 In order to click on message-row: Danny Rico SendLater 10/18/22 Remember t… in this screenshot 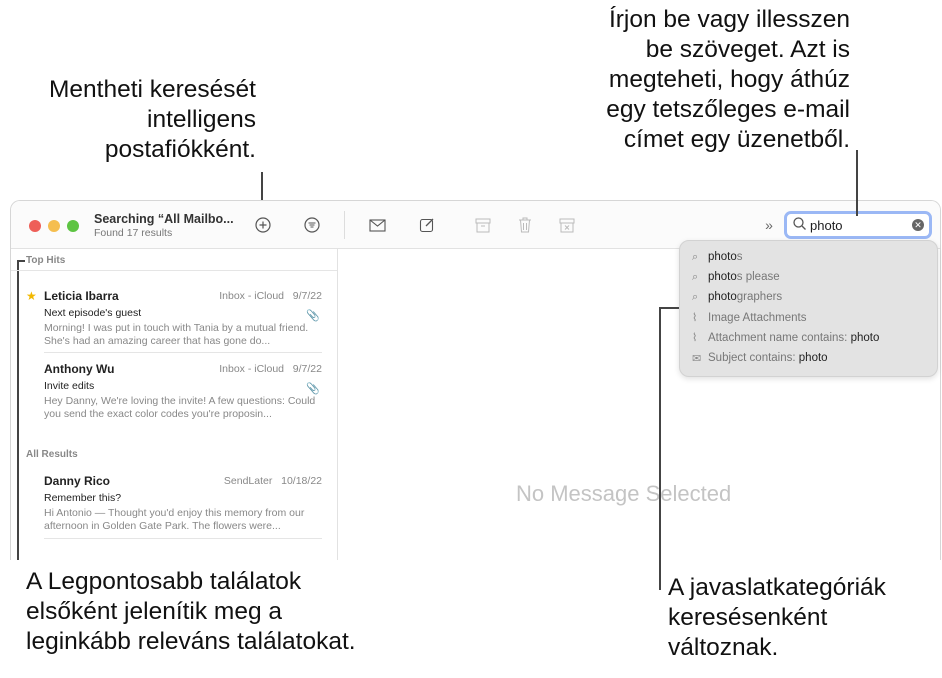, I will do `click(183, 503)`.